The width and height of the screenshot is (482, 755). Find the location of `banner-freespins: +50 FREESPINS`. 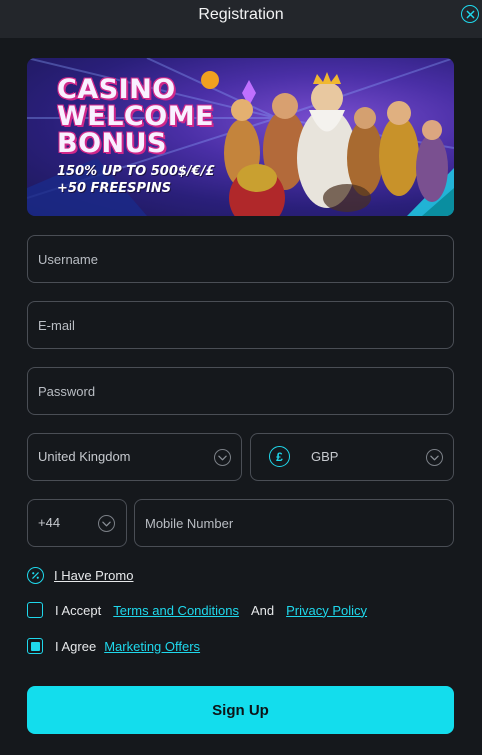

banner-freespins: +50 FREESPINS is located at coordinates (114, 188).